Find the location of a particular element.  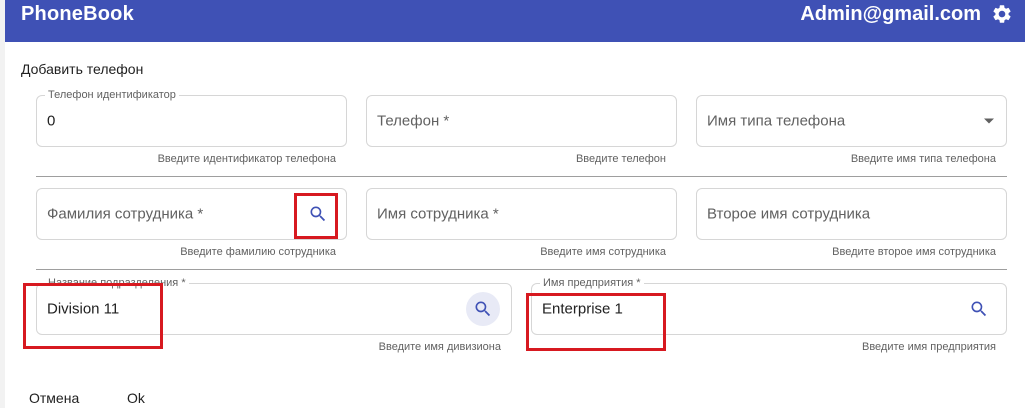

dialog-title: Добавить телефон is located at coordinates (82, 69).